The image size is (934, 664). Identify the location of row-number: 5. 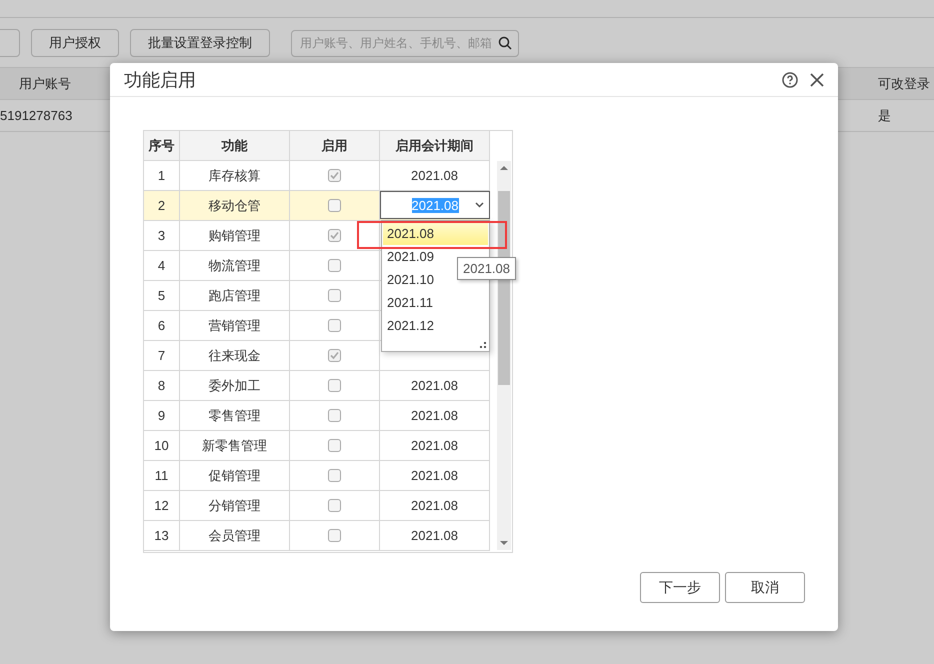
(162, 295).